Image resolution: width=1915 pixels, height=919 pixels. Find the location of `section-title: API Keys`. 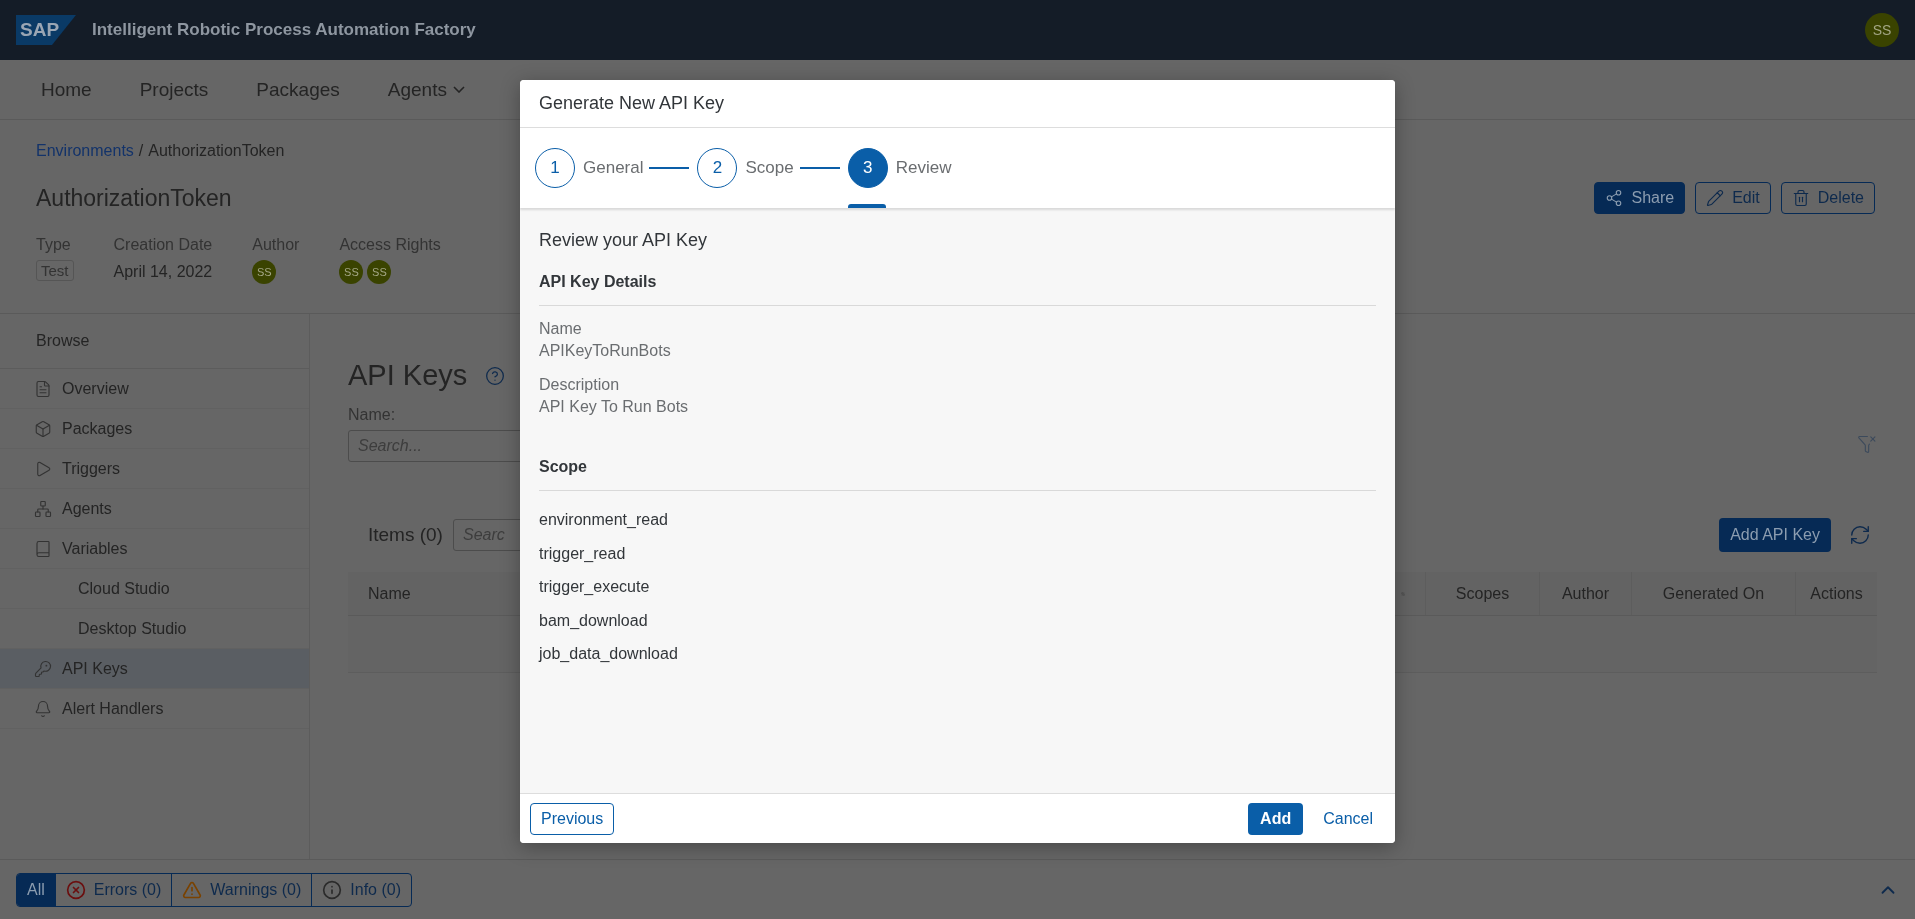

section-title: API Keys is located at coordinates (408, 375).